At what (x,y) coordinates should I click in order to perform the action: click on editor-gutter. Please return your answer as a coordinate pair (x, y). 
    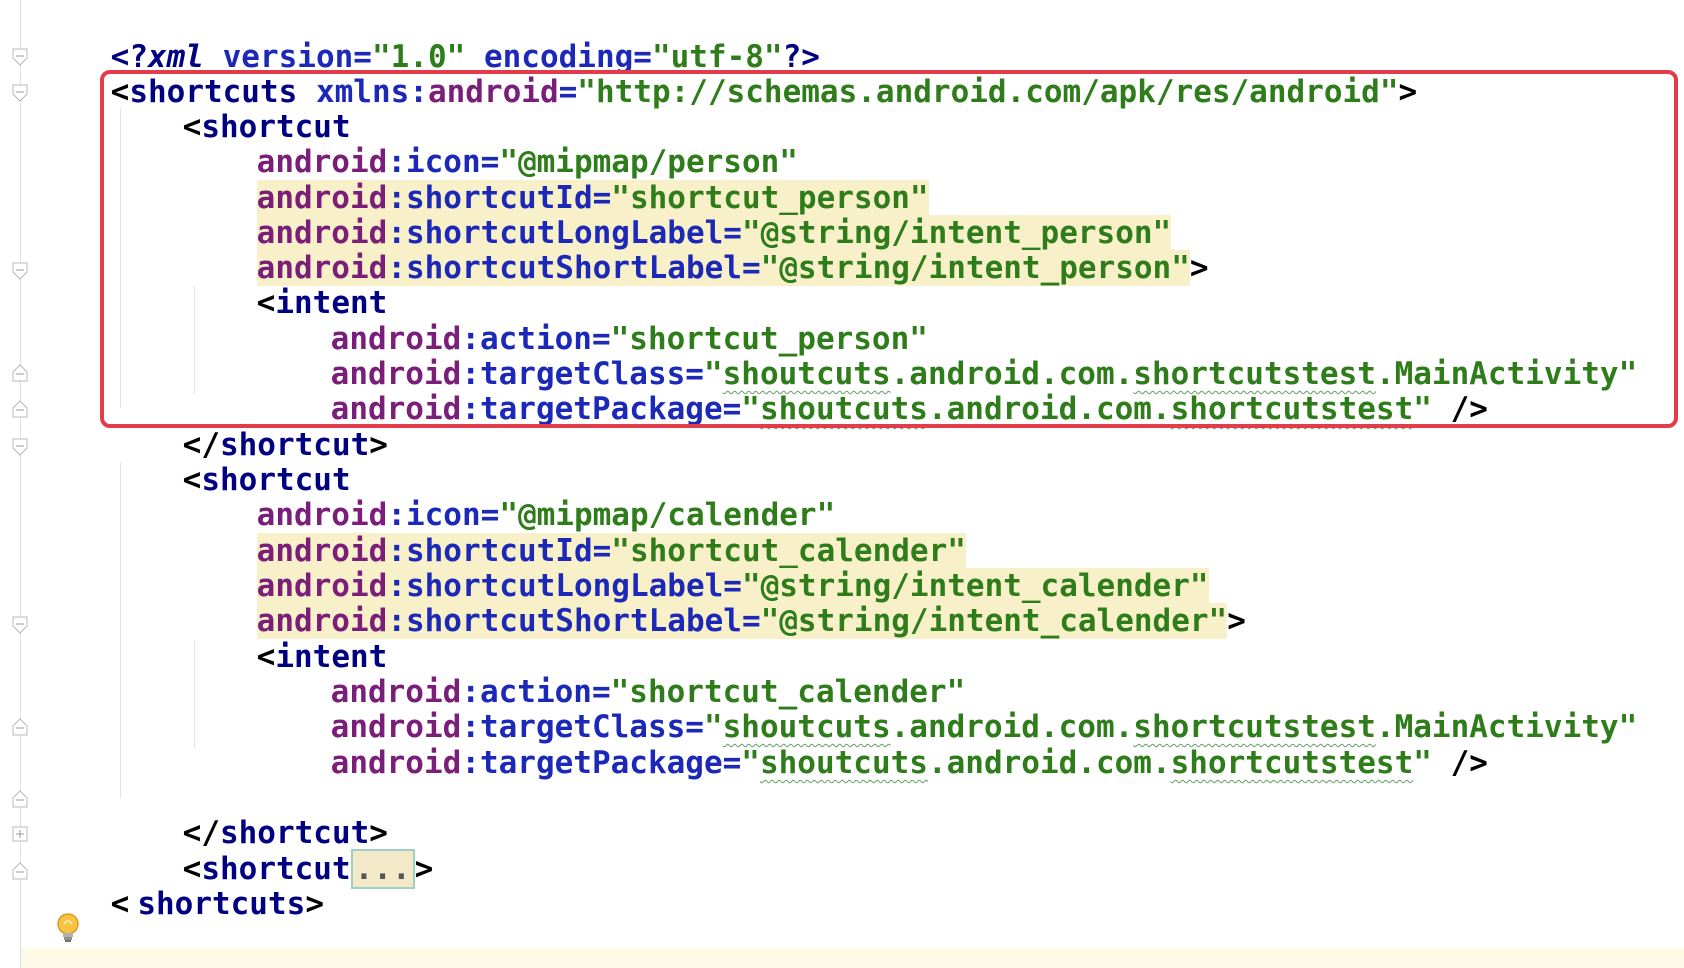
    Looking at the image, I should click on (10, 484).